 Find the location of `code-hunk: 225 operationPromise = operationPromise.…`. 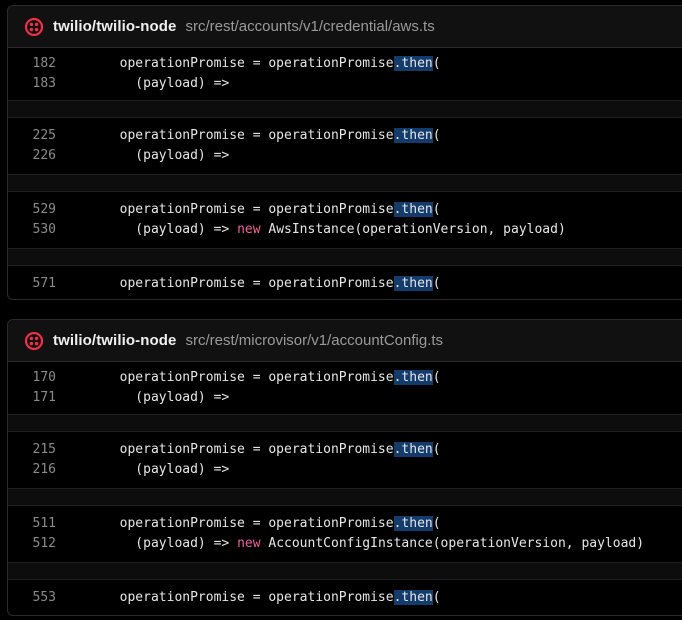

code-hunk: 225 operationPromise = operationPromise.… is located at coordinates (345, 146).